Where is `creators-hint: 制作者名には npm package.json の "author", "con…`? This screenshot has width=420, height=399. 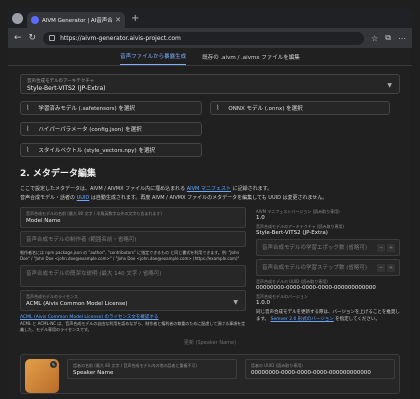
creators-hint: 制作者名には npm package.json の "author", "con… is located at coordinates (130, 255).